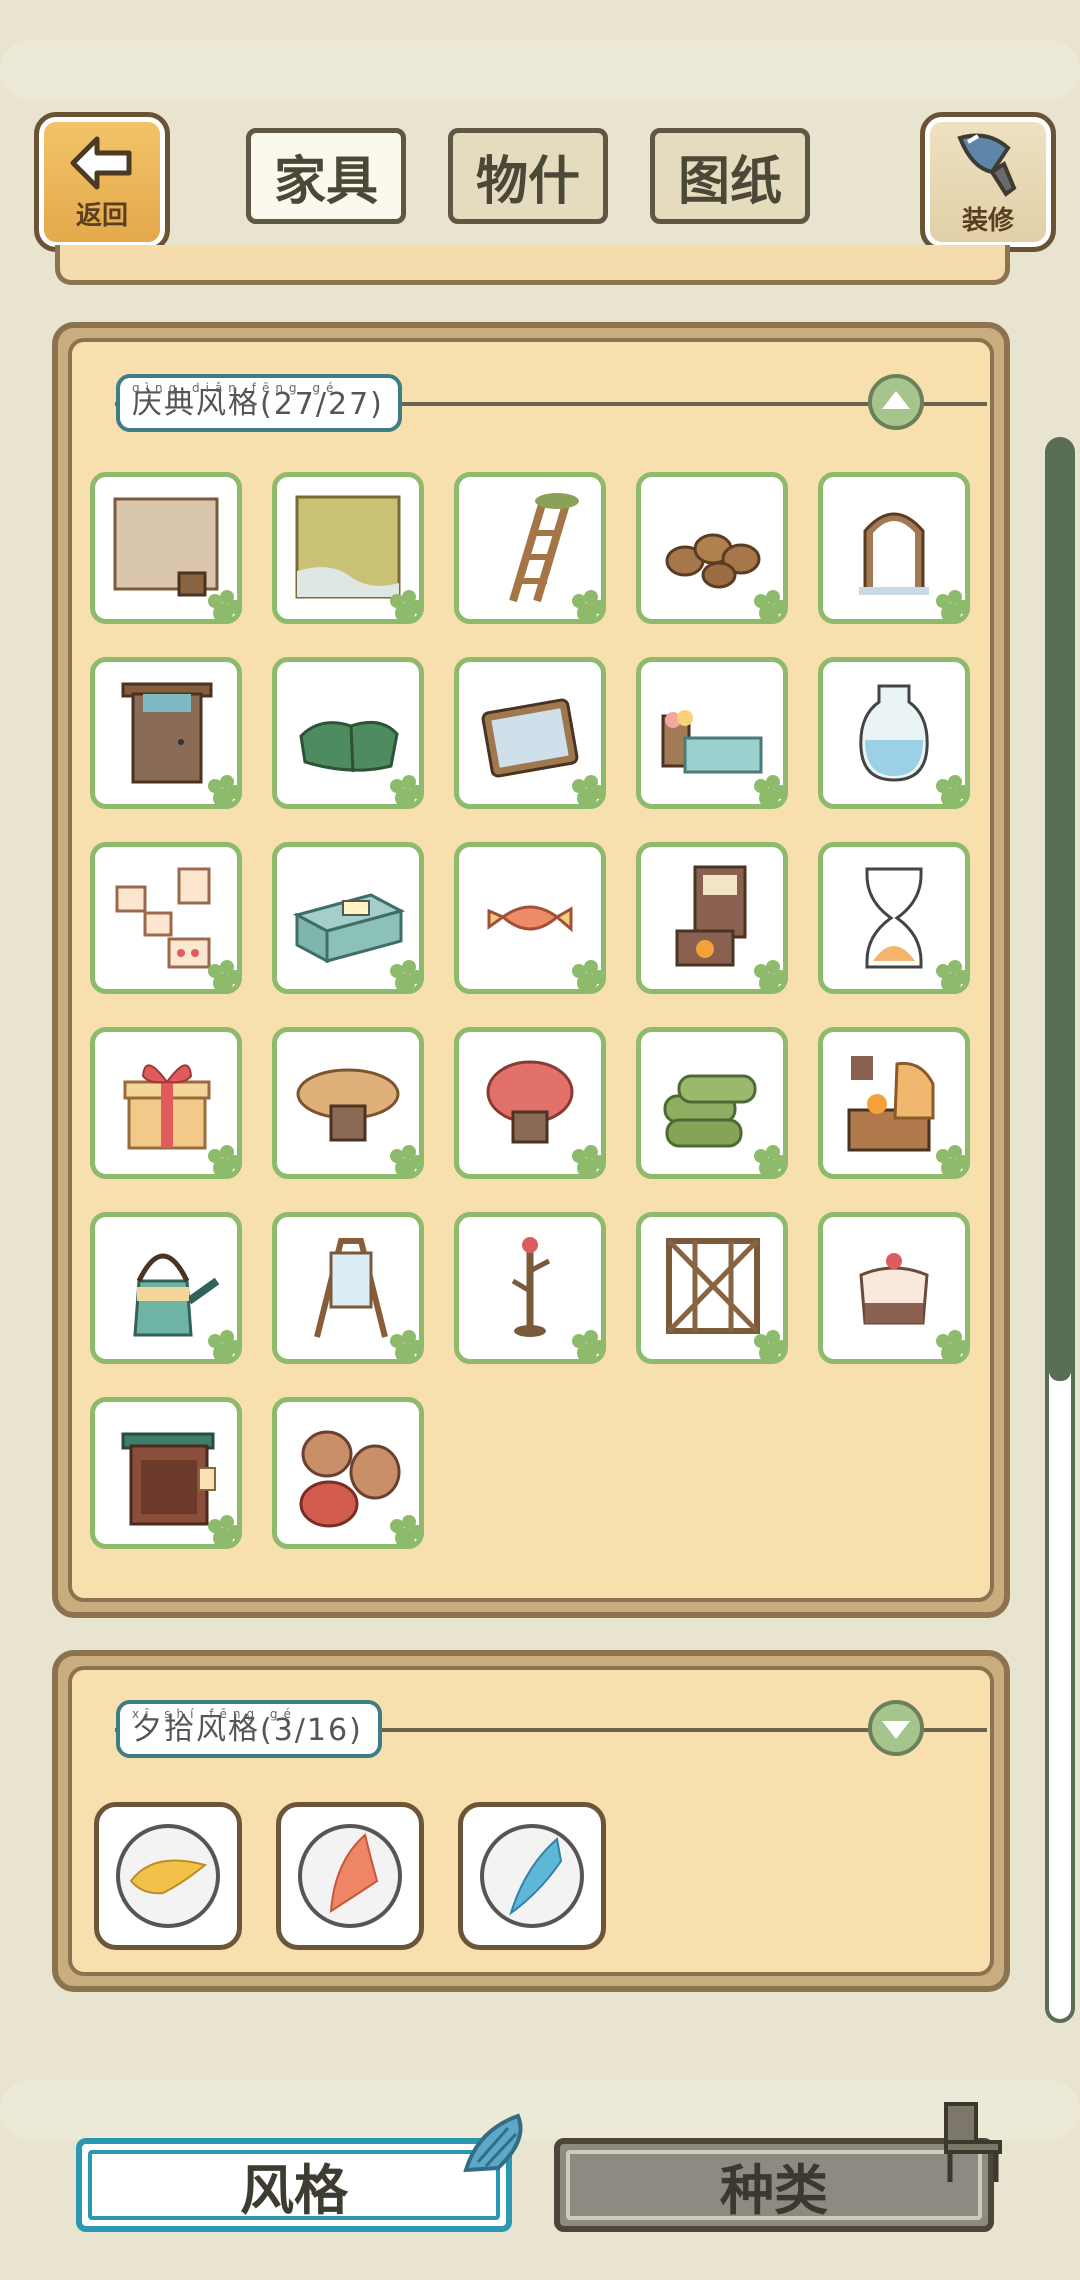  What do you see at coordinates (530, 548) in the screenshot?
I see `furniture-item-ladder` at bounding box center [530, 548].